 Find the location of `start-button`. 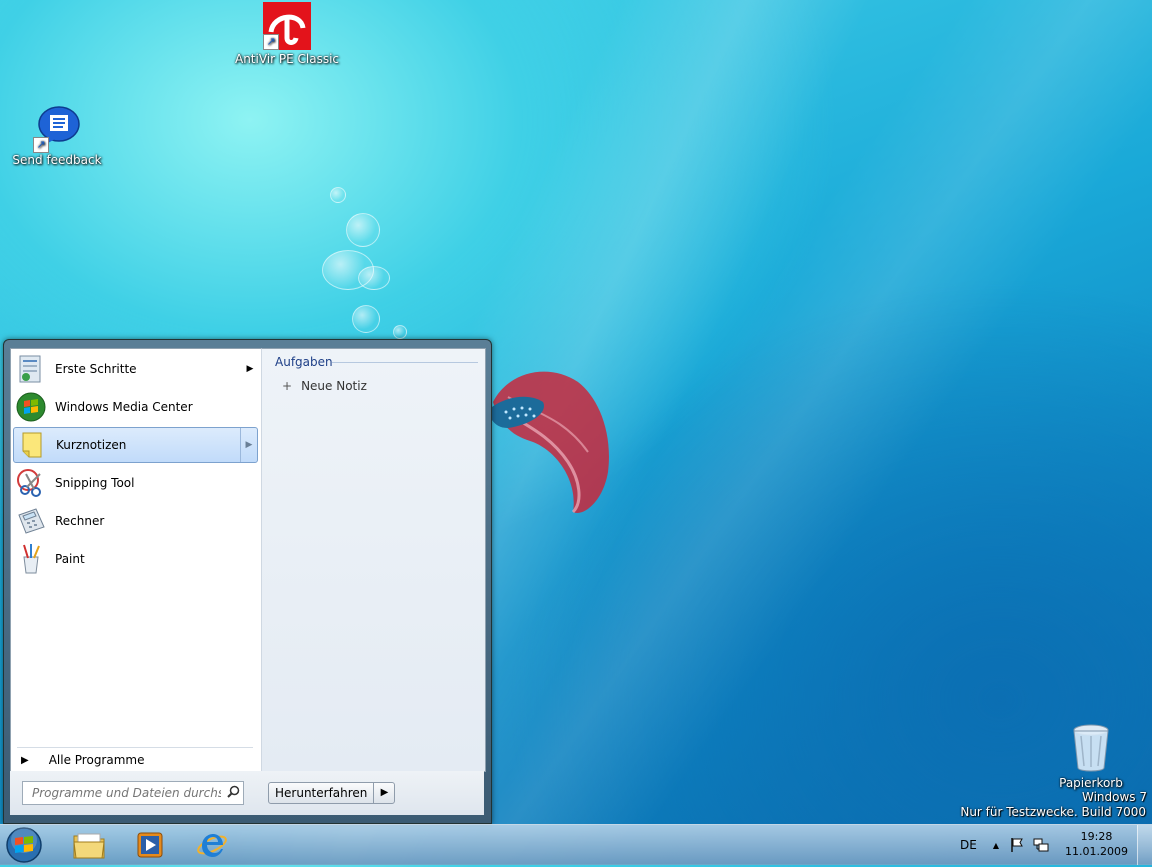

start-button is located at coordinates (24, 845).